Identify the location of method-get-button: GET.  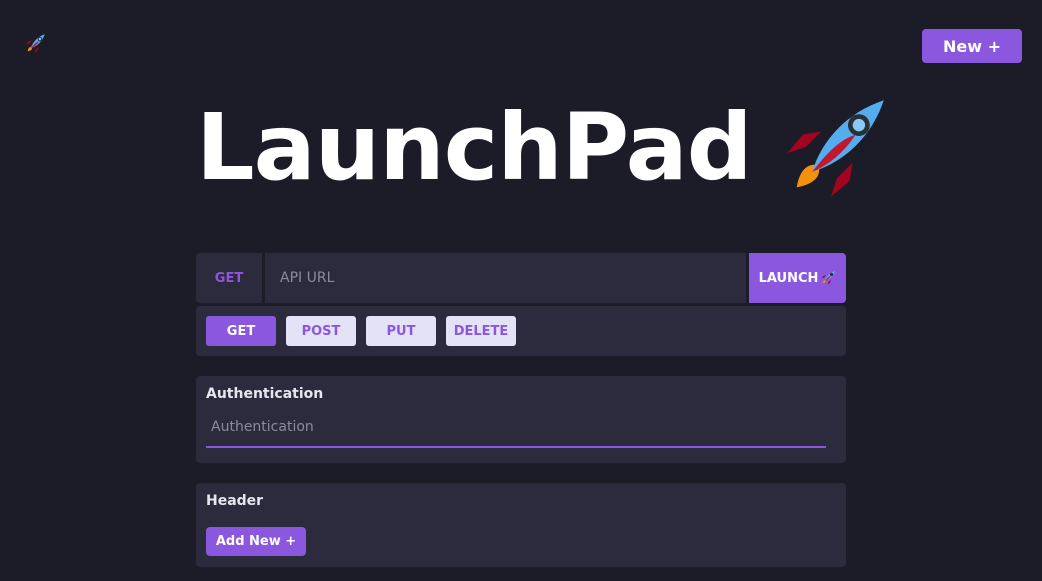
(241, 331).